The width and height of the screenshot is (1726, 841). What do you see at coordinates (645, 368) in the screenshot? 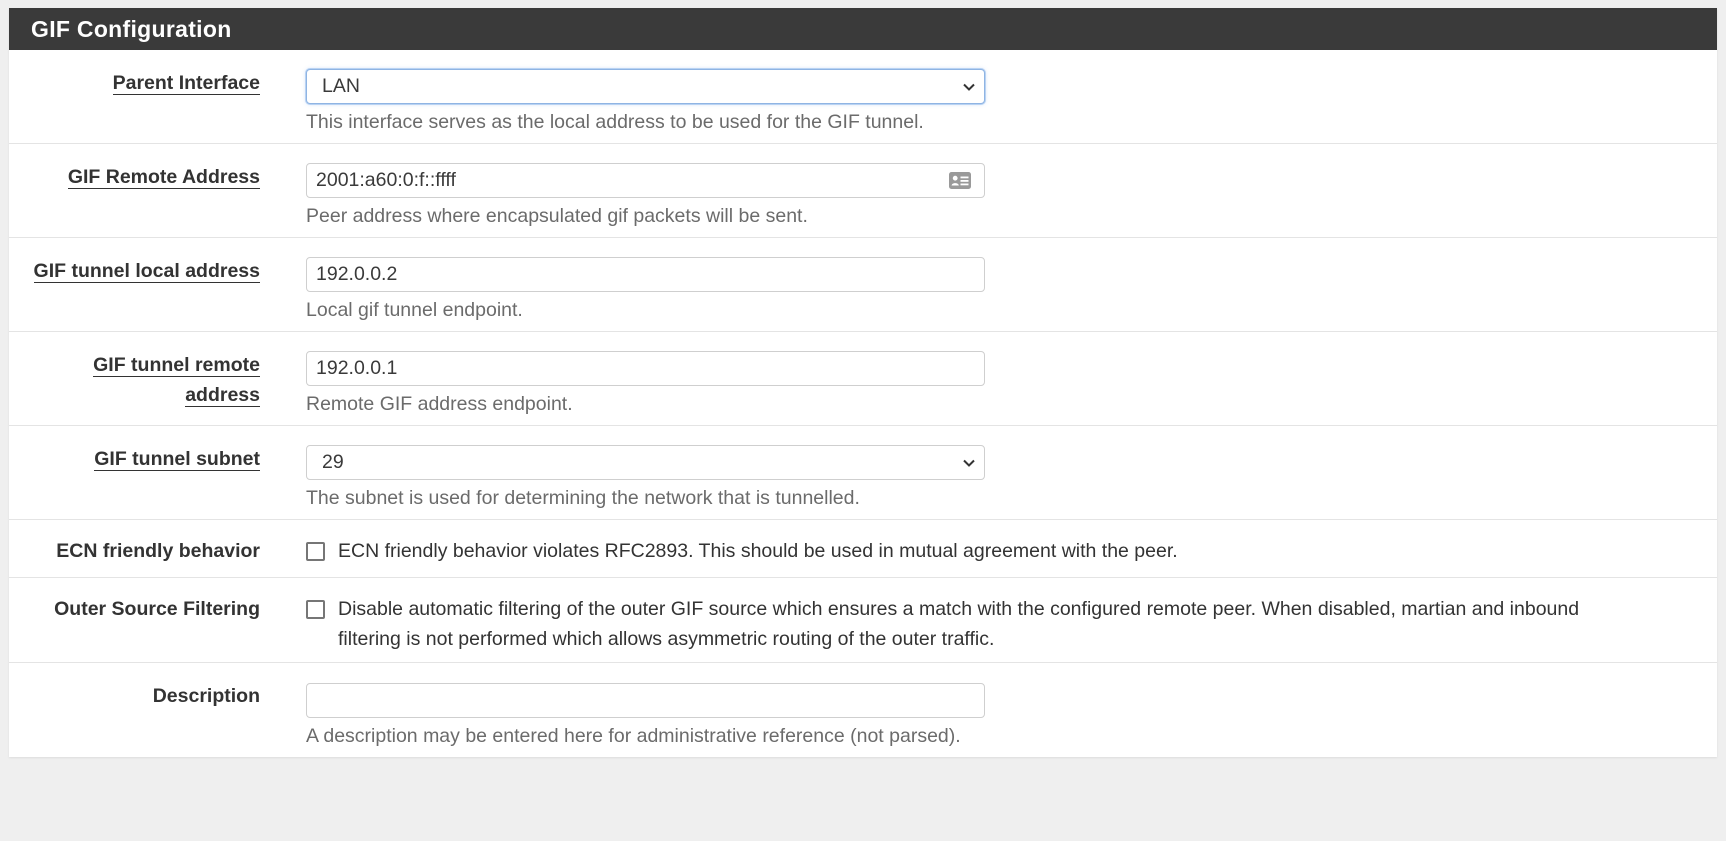
I see `gif-tunnel-remote-address-input: 192.0.0.1` at bounding box center [645, 368].